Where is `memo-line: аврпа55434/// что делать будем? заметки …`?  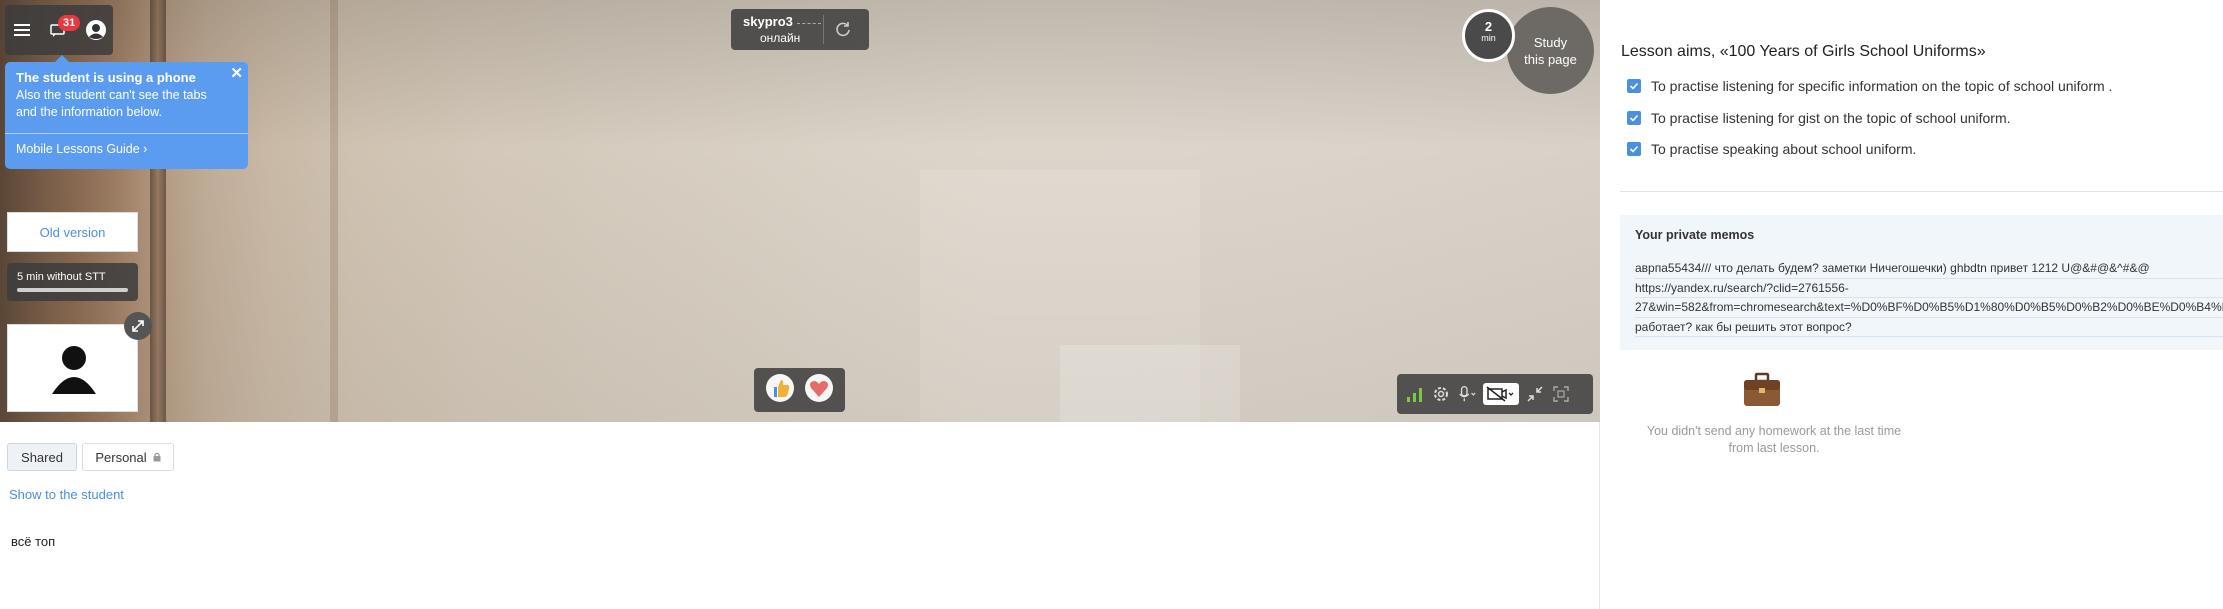 memo-line: аврпа55434/// что делать будем? заметки … is located at coordinates (1929, 269).